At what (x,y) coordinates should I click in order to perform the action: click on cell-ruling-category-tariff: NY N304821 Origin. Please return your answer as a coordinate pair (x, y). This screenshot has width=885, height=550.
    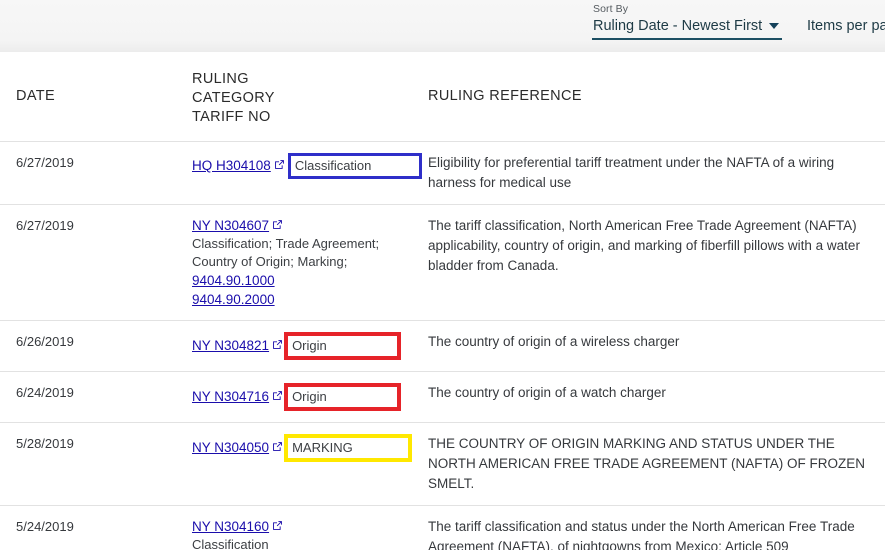
    Looking at the image, I should click on (310, 346).